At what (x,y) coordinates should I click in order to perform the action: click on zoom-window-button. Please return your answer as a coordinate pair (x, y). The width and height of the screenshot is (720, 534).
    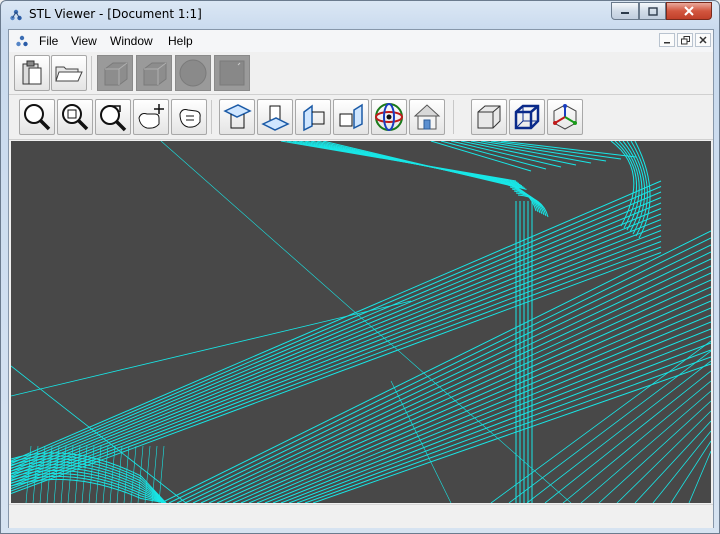
    Looking at the image, I should click on (75, 117).